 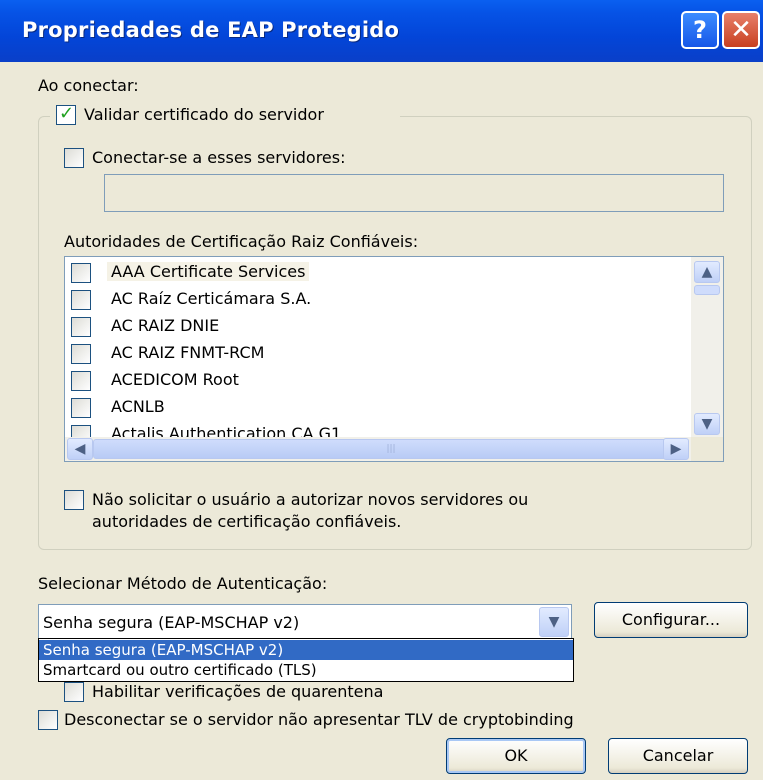 What do you see at coordinates (306, 650) in the screenshot?
I see `dropdown-option: Senha segura (EAP-MSCHAP v2)` at bounding box center [306, 650].